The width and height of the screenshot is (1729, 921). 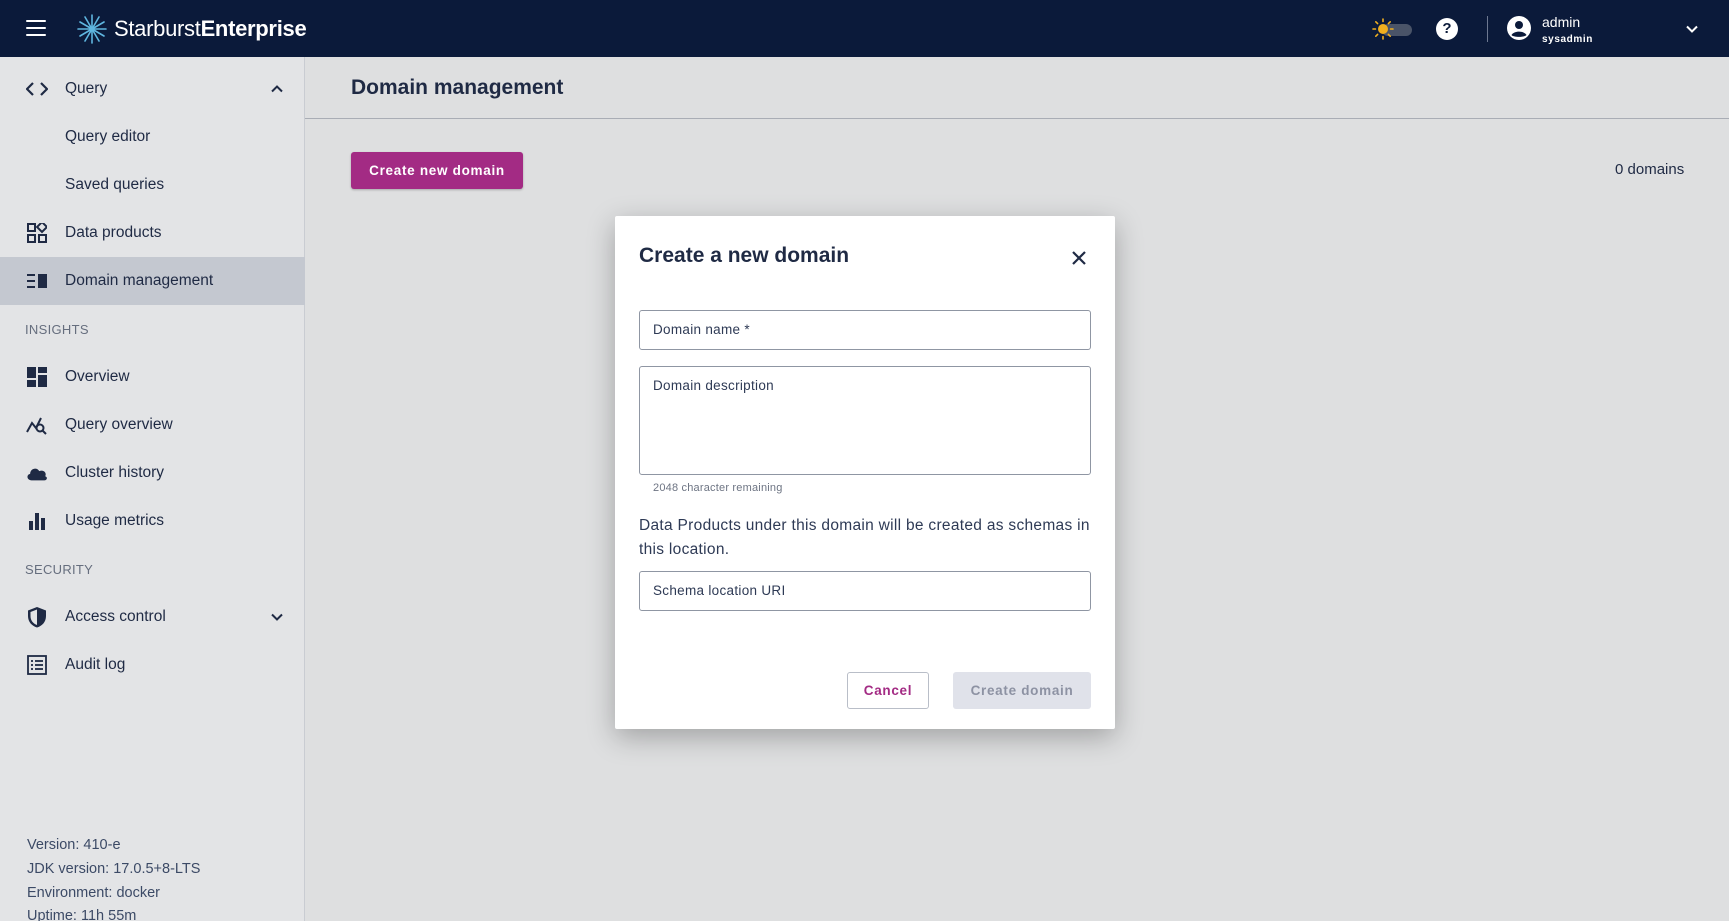 I want to click on sidebar-item-label: Query editor, so click(x=108, y=136).